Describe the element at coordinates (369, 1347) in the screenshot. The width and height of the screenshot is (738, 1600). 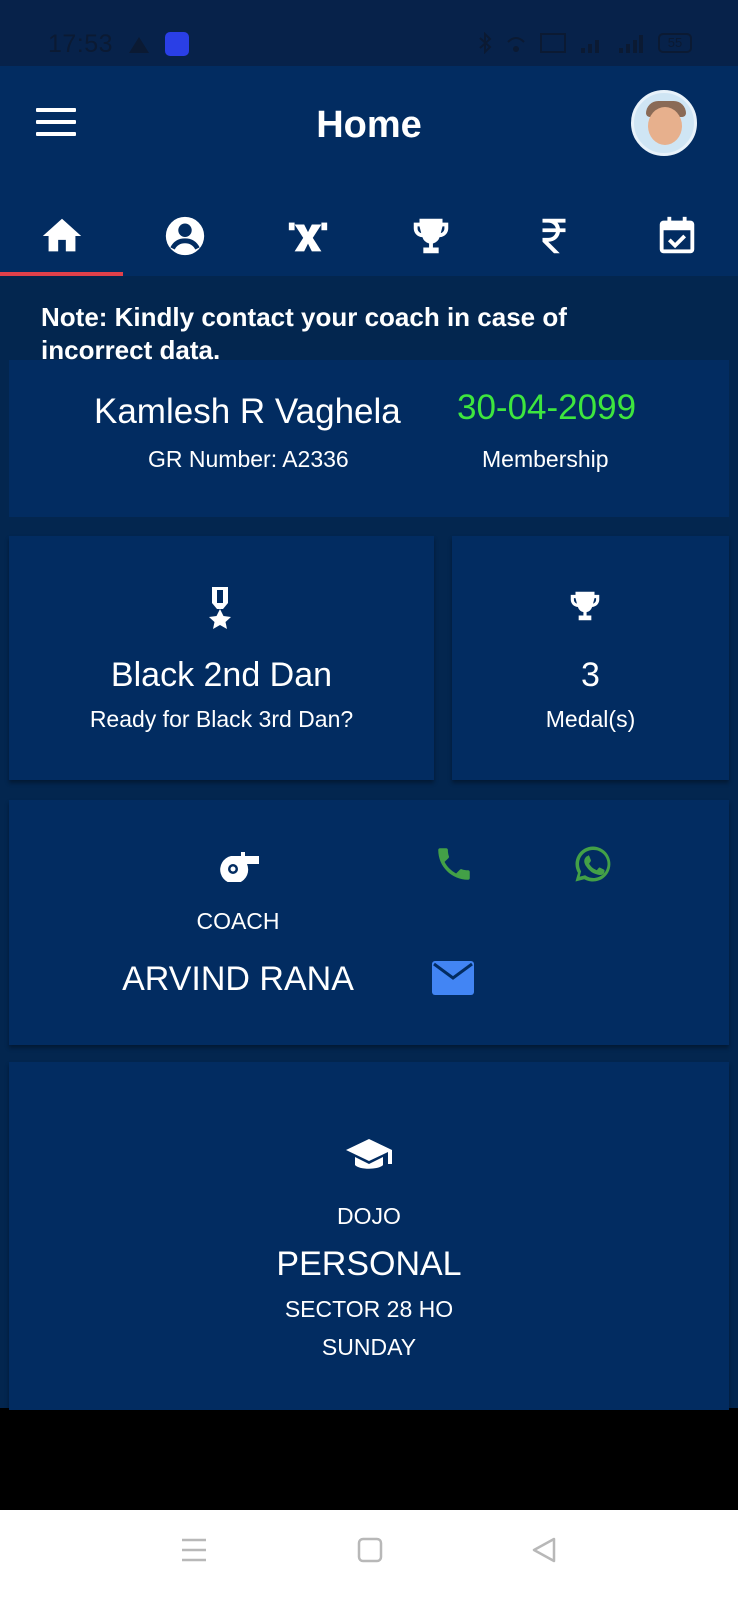
I see `dojo-day: SUNDAY` at that location.